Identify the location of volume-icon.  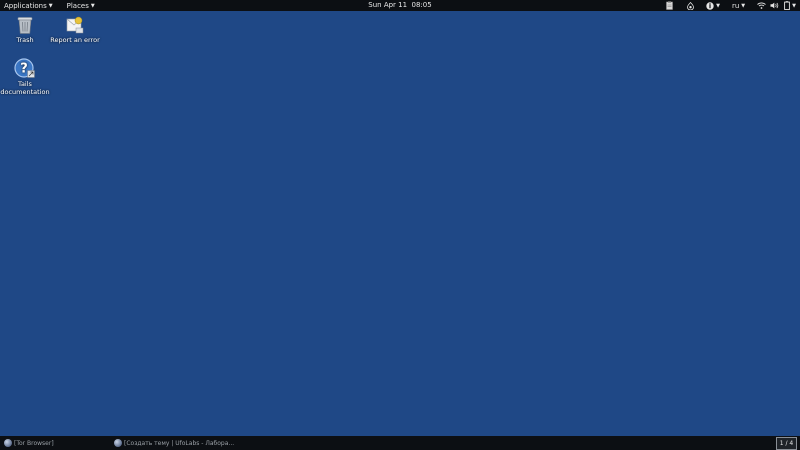
(774, 5).